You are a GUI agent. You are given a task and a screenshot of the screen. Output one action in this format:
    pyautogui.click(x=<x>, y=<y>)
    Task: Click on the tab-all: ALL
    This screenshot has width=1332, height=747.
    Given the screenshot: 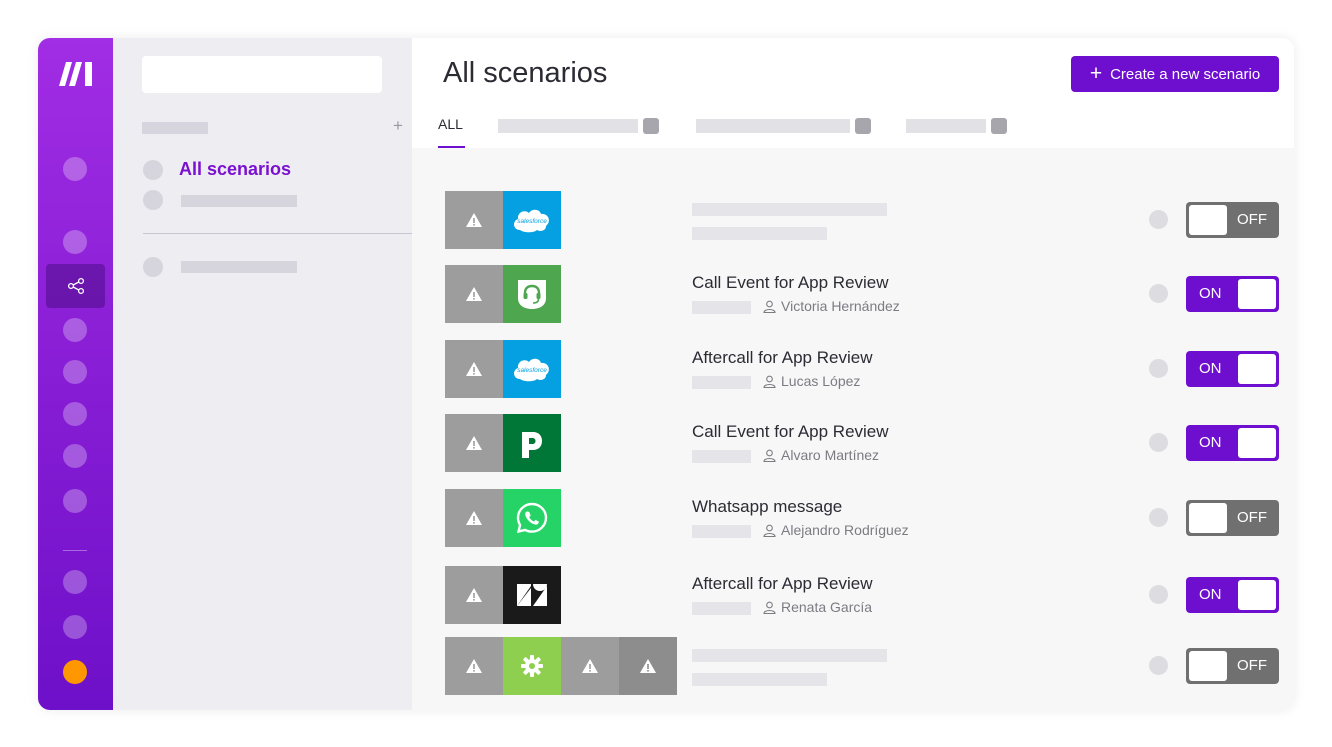 What is the action you would take?
    pyautogui.click(x=450, y=124)
    